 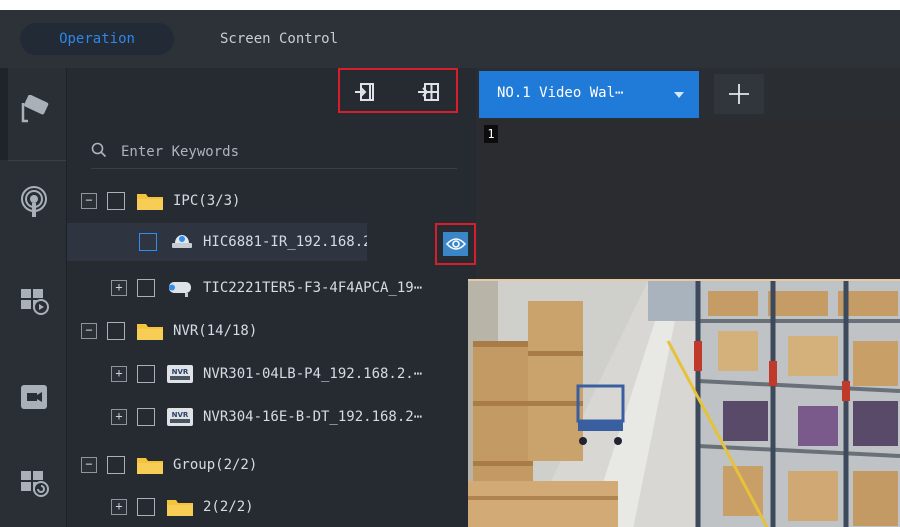 I want to click on tree-node-nvr-device-1: + NVR NVR301-04LB-P4_192.168.2.⋯, so click(x=272, y=374).